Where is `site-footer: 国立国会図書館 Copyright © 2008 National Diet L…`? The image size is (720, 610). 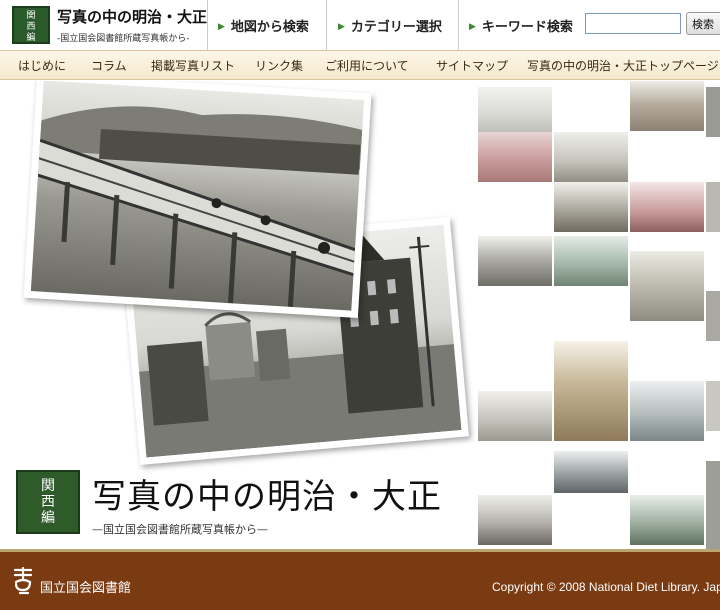 site-footer: 国立国会図書館 Copyright © 2008 National Diet L… is located at coordinates (360, 579).